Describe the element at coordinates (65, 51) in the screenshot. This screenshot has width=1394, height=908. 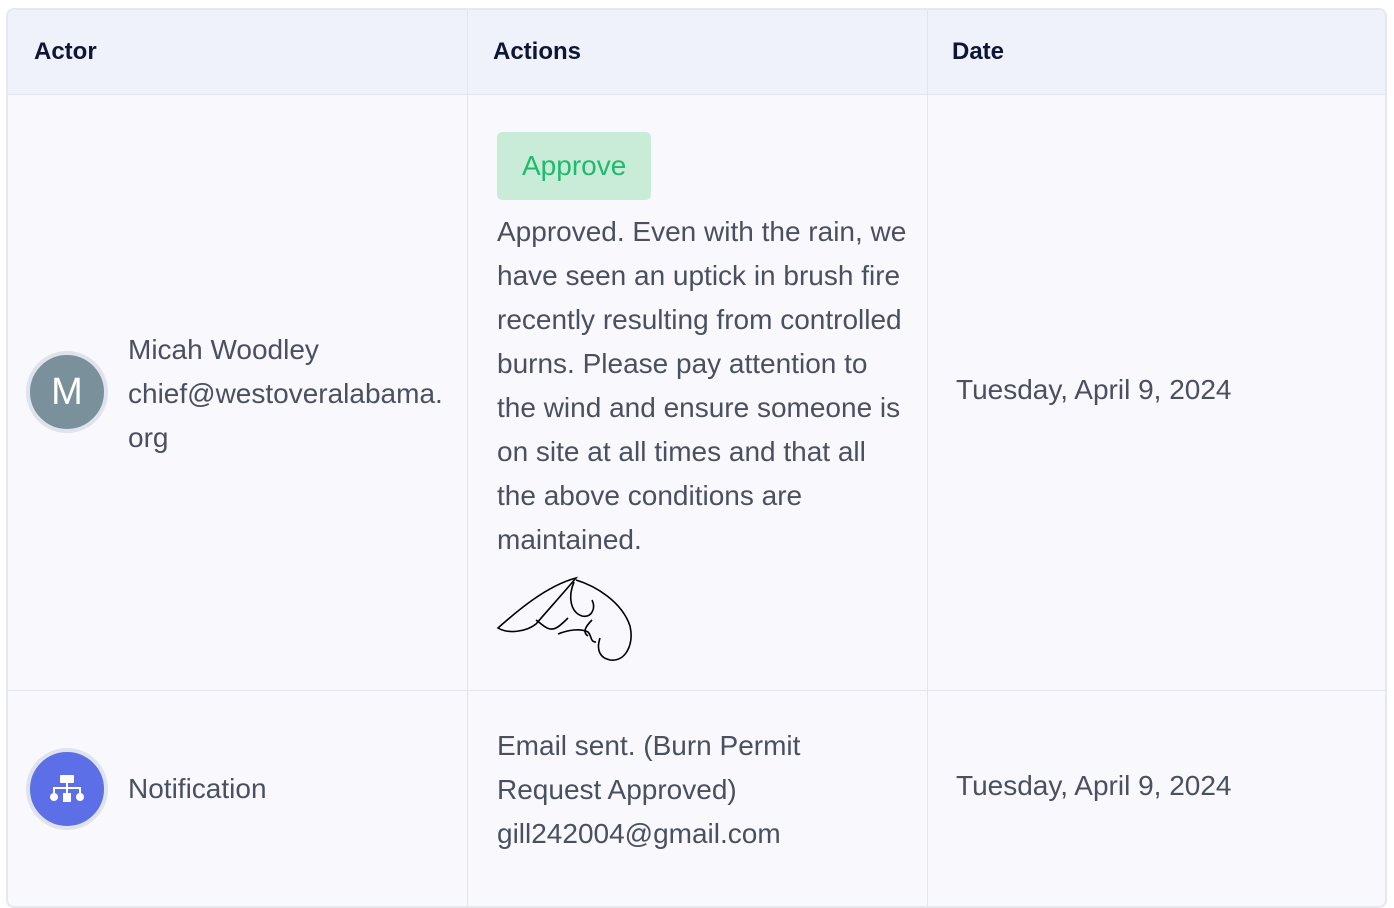
I see `header-actor: Actor` at that location.